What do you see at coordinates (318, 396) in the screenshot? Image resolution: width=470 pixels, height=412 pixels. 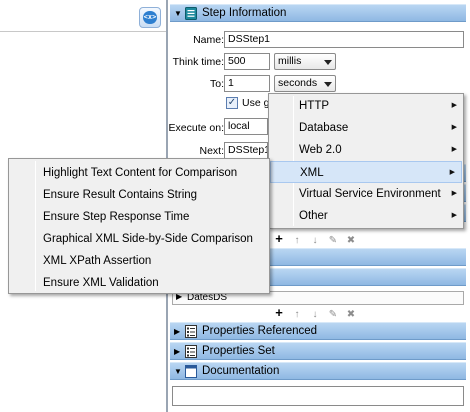 I see `documentation-textarea` at bounding box center [318, 396].